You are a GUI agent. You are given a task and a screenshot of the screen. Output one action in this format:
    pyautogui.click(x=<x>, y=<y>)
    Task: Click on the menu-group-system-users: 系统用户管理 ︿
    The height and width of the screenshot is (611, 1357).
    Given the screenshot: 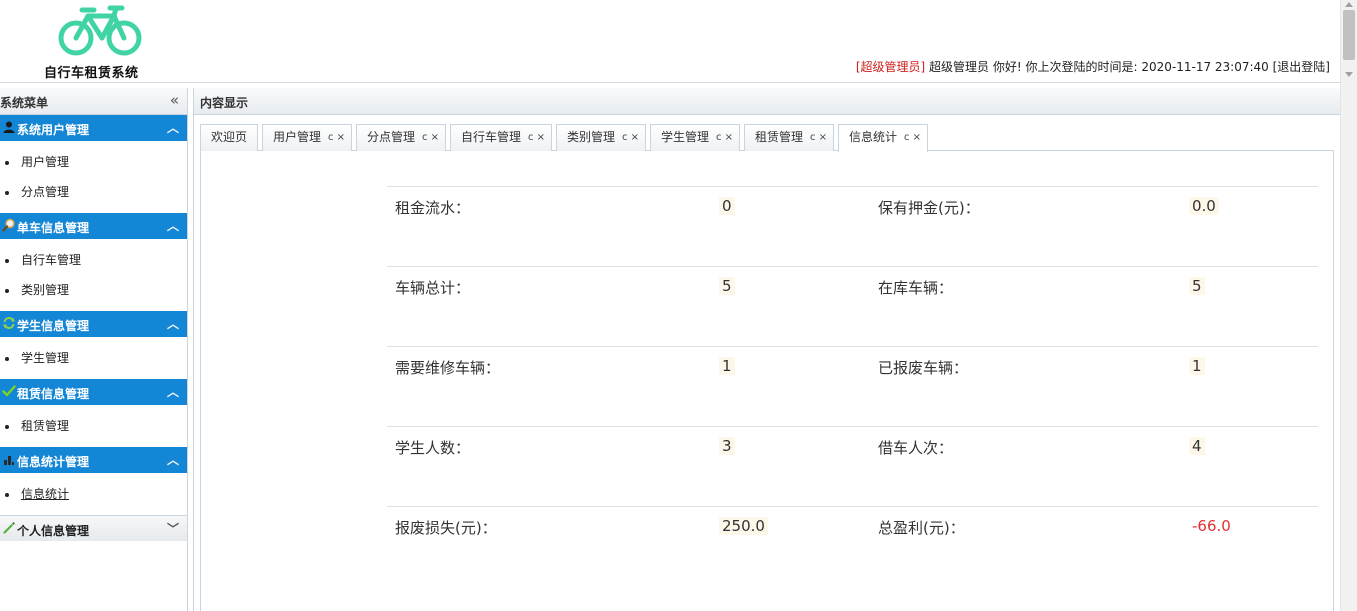 What is the action you would take?
    pyautogui.click(x=93, y=128)
    